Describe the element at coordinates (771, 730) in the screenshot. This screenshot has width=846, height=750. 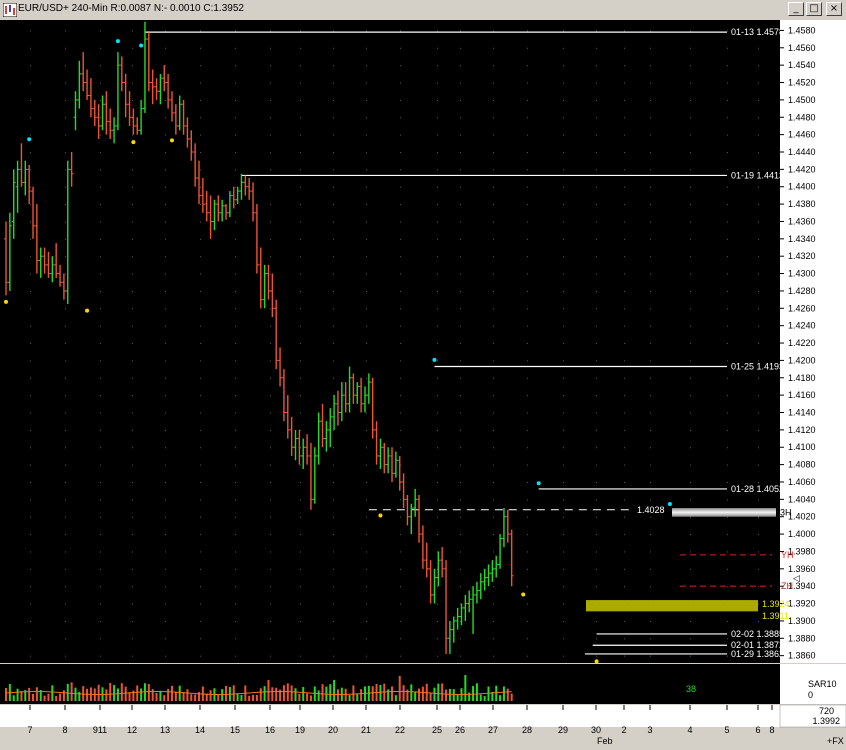
I see `time-tick-label: 8` at that location.